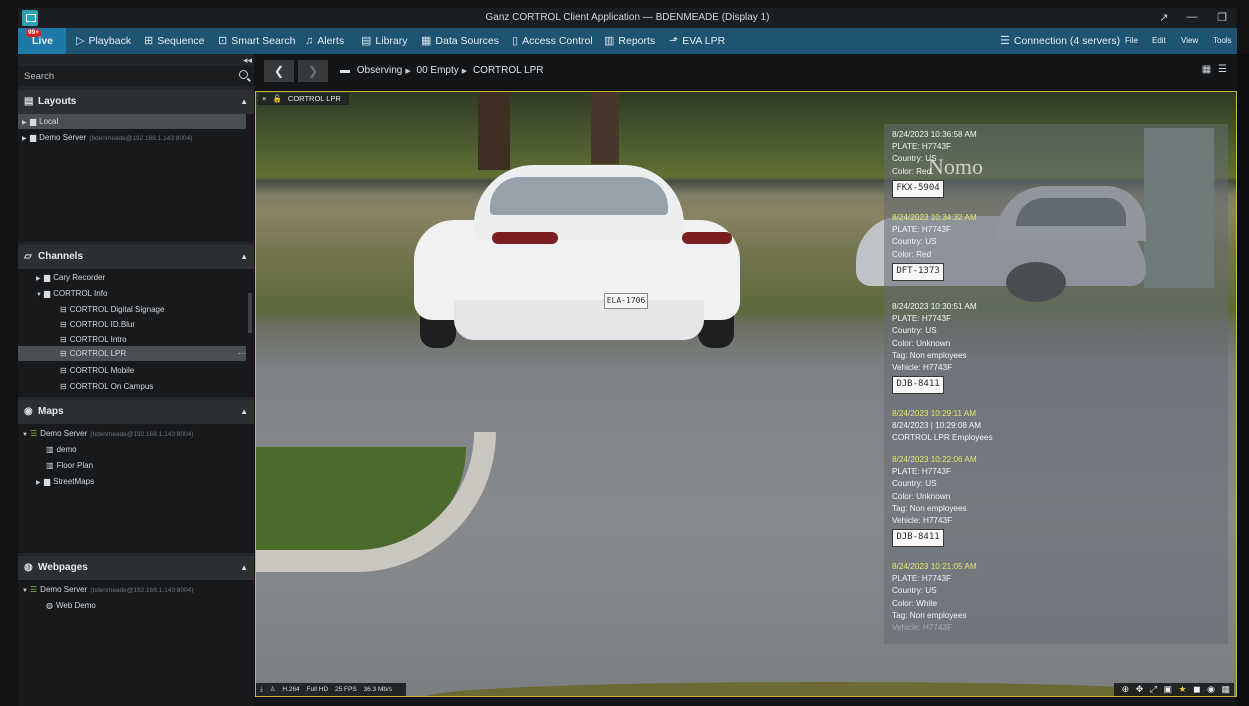  I want to click on tree-item-local: ▶ ▆ Local, so click(40, 121).